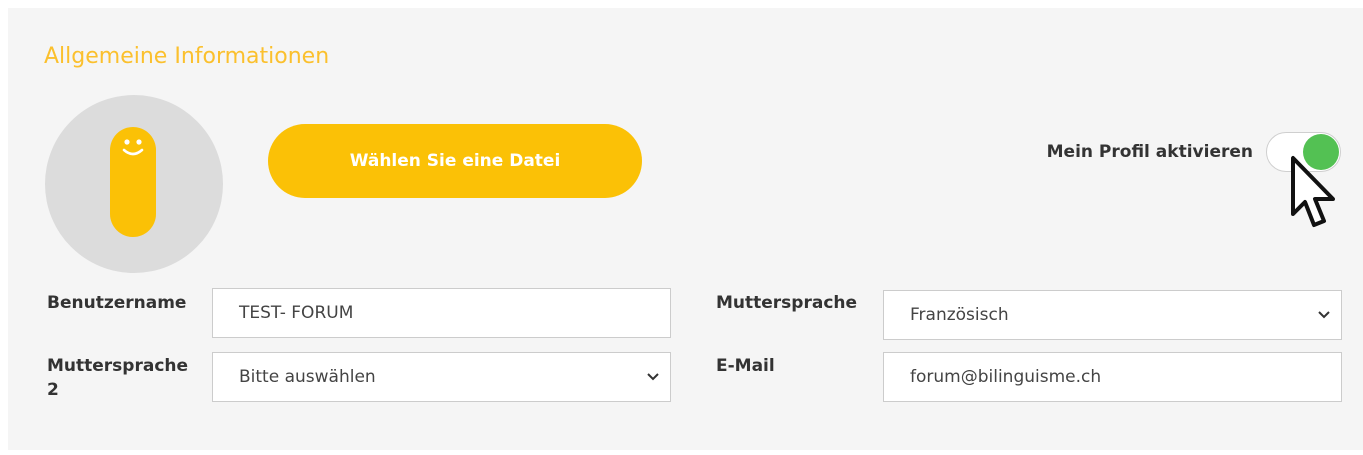 This screenshot has height=455, width=1363. I want to click on avatar, so click(134, 184).